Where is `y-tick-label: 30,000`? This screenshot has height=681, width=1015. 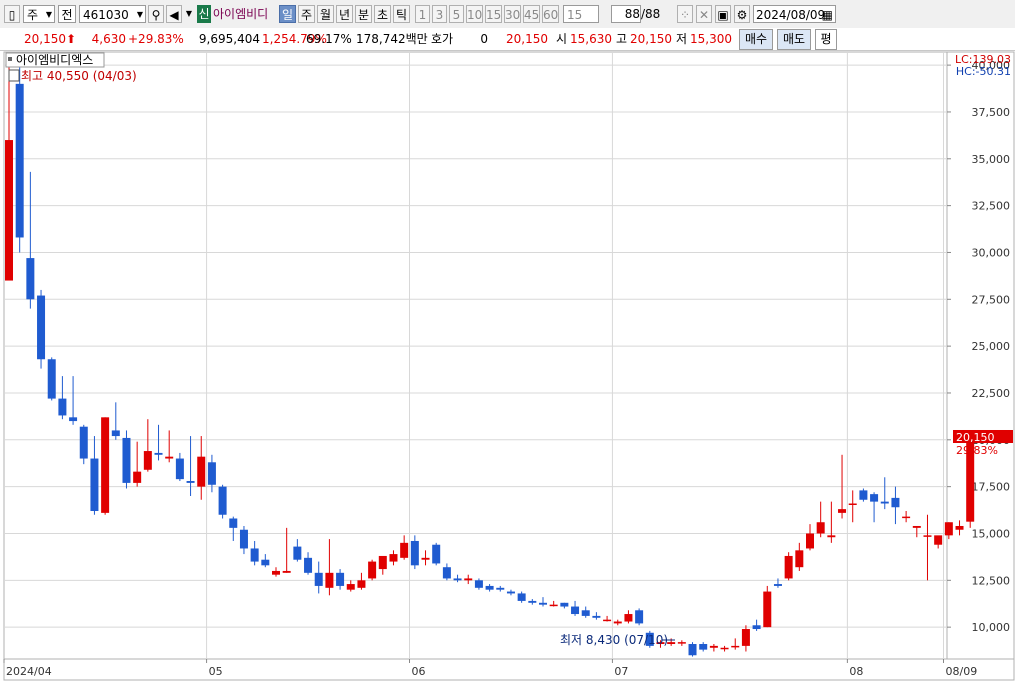 y-tick-label: 30,000 is located at coordinates (991, 252).